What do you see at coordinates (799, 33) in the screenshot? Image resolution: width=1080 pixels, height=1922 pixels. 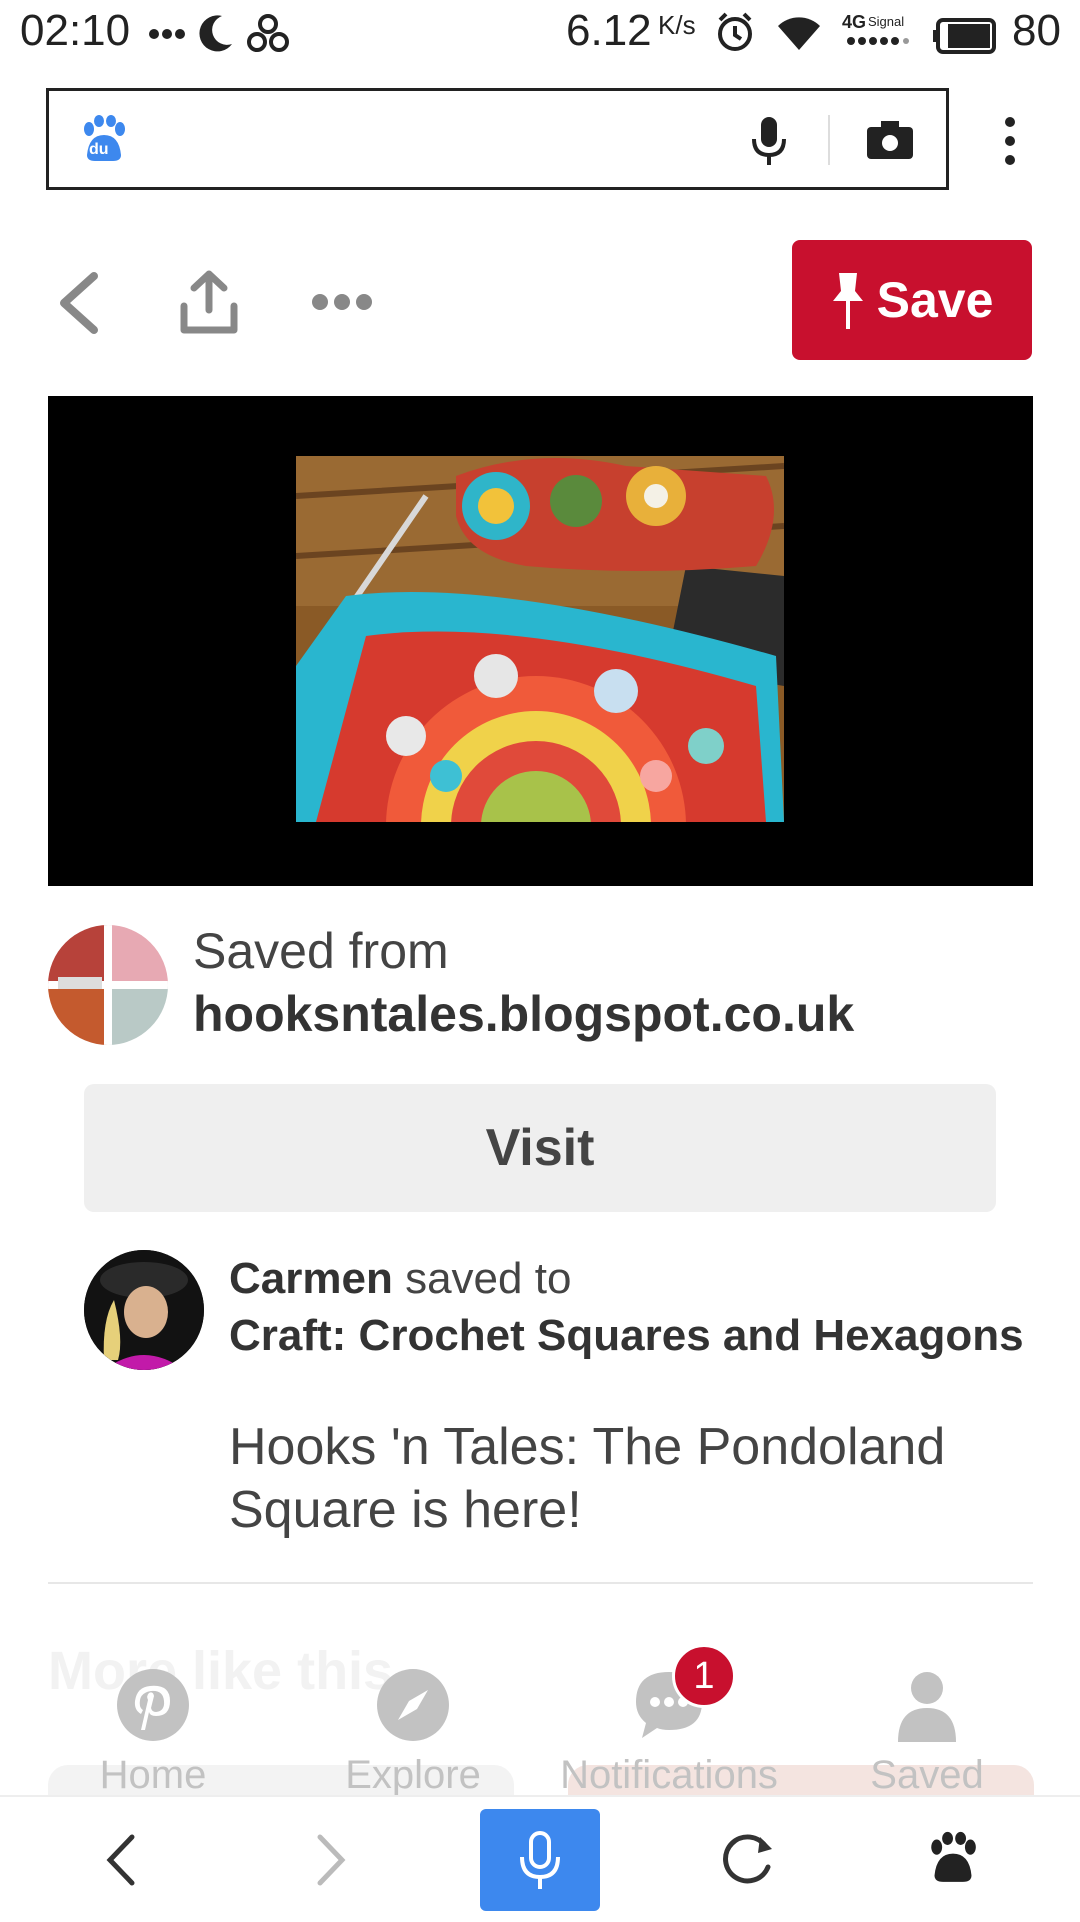 I see `wifi-icon` at bounding box center [799, 33].